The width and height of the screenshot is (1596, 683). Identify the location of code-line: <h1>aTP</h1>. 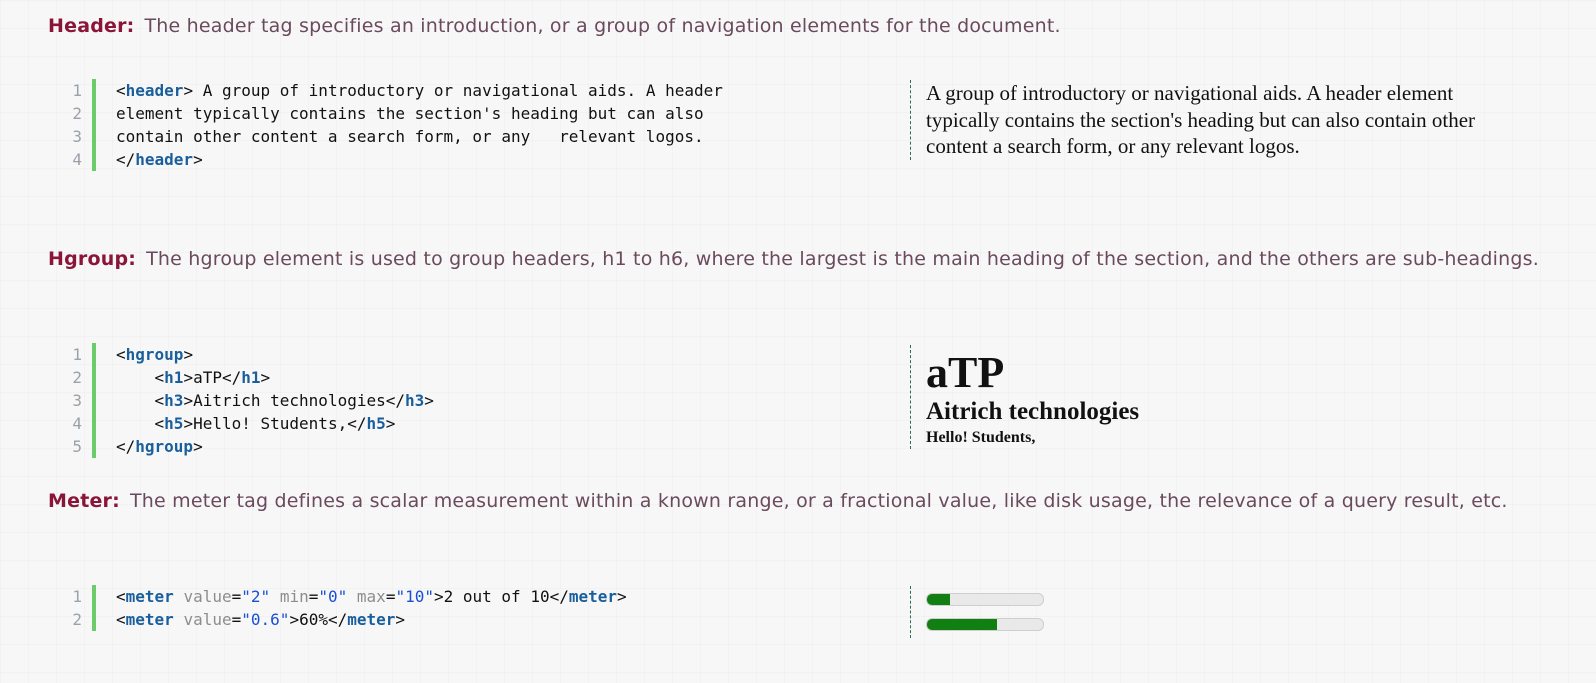
(193, 377).